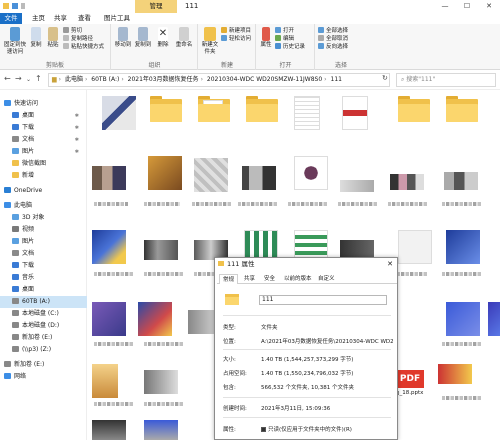 The height and width of the screenshot is (440, 500). Describe the element at coordinates (43, 266) in the screenshot. I see `nav-downloads-pc: 下载` at that location.